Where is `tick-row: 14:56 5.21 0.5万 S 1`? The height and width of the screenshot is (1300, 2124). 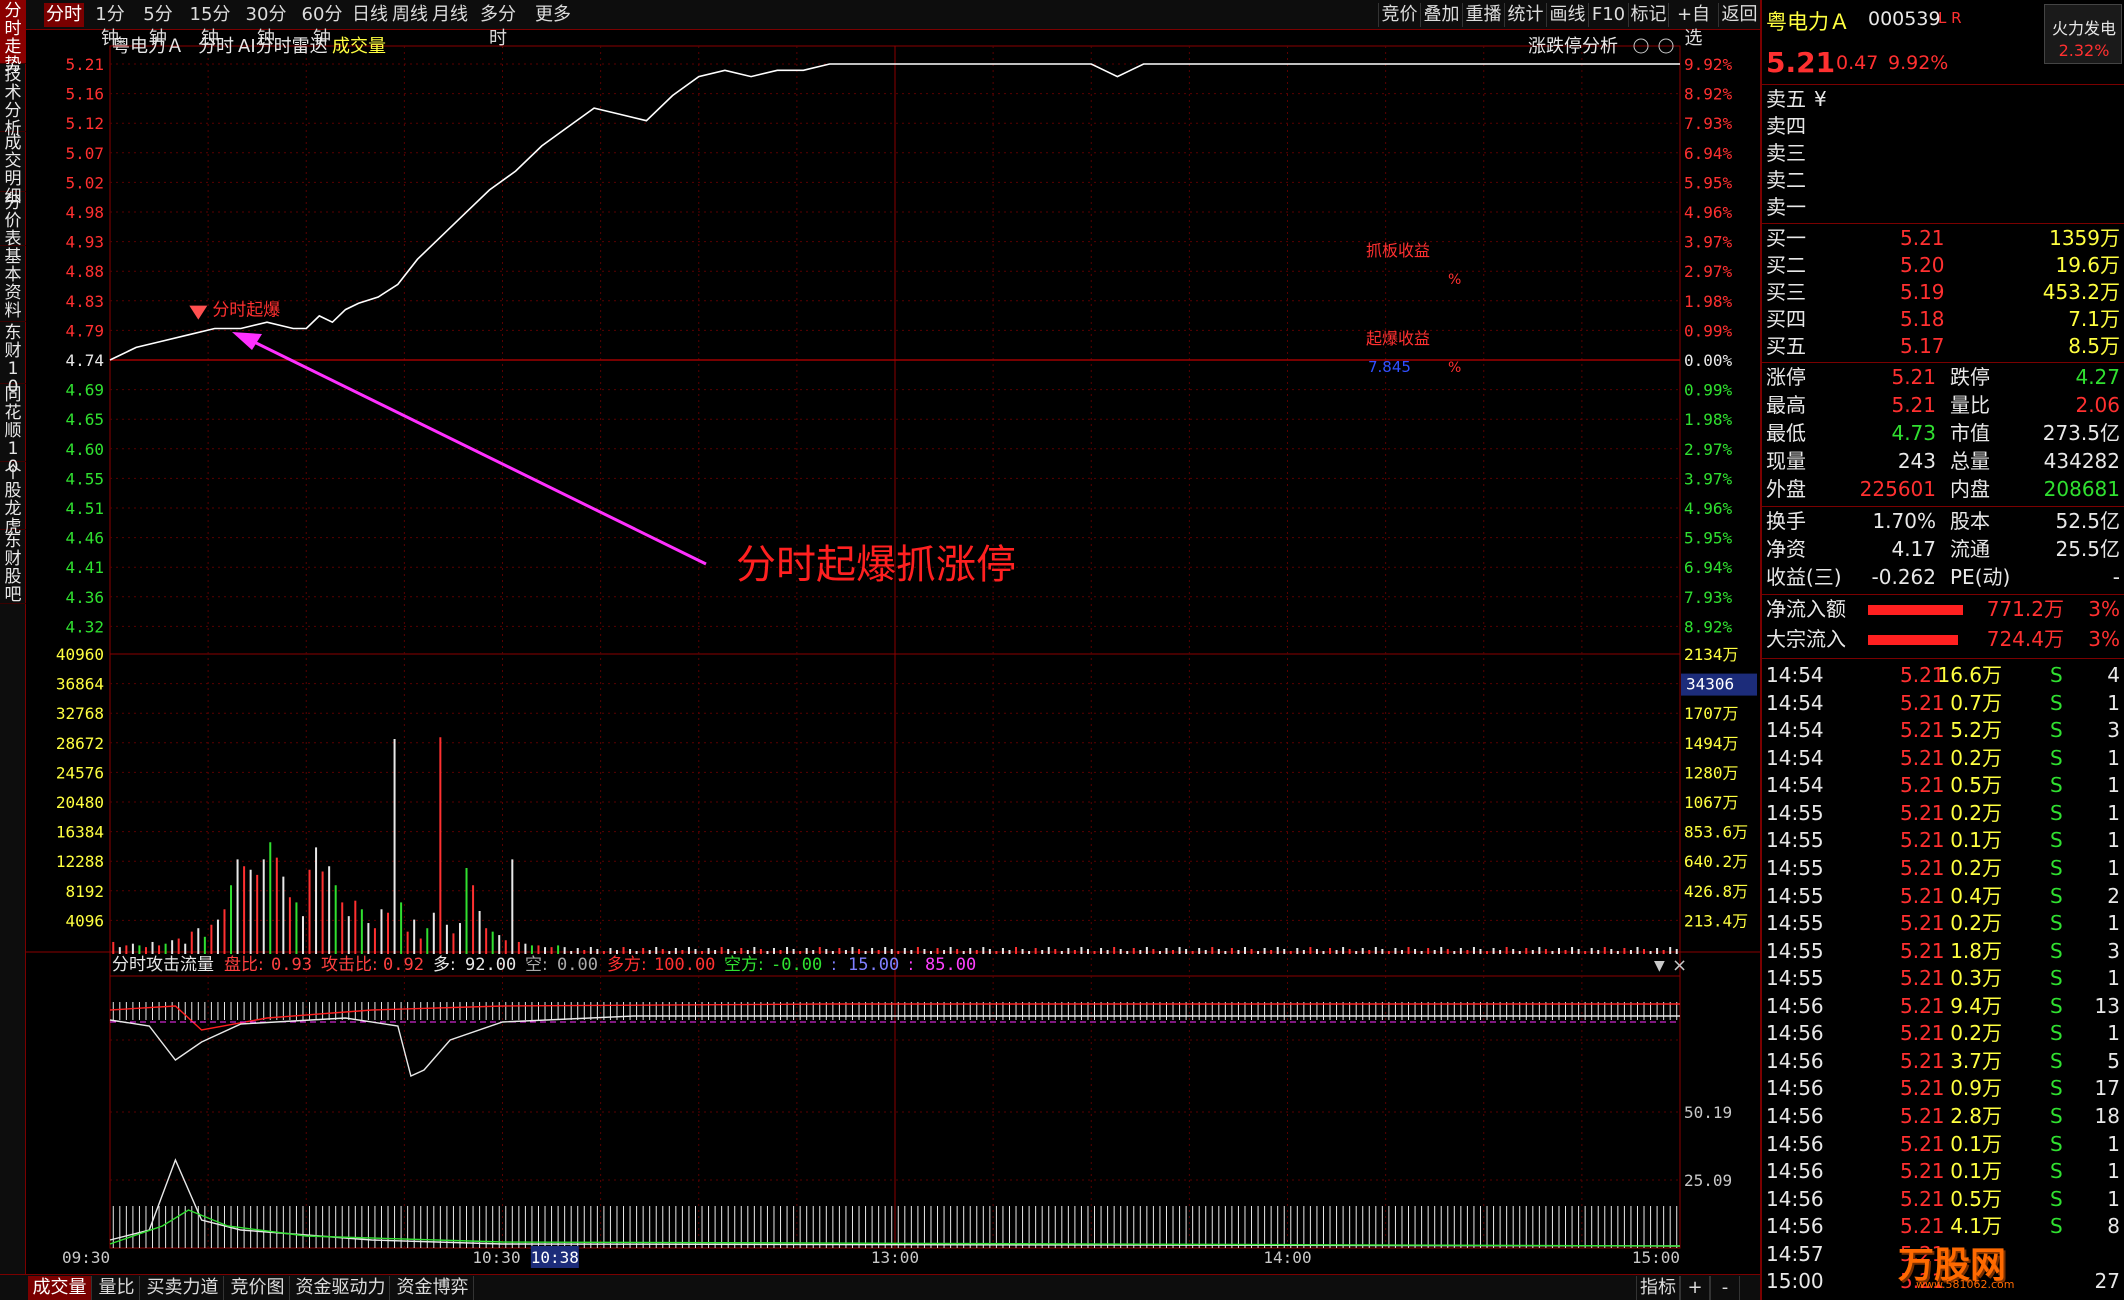
tick-row: 14:56 5.21 0.5万 S 1 is located at coordinates (1944, 1200).